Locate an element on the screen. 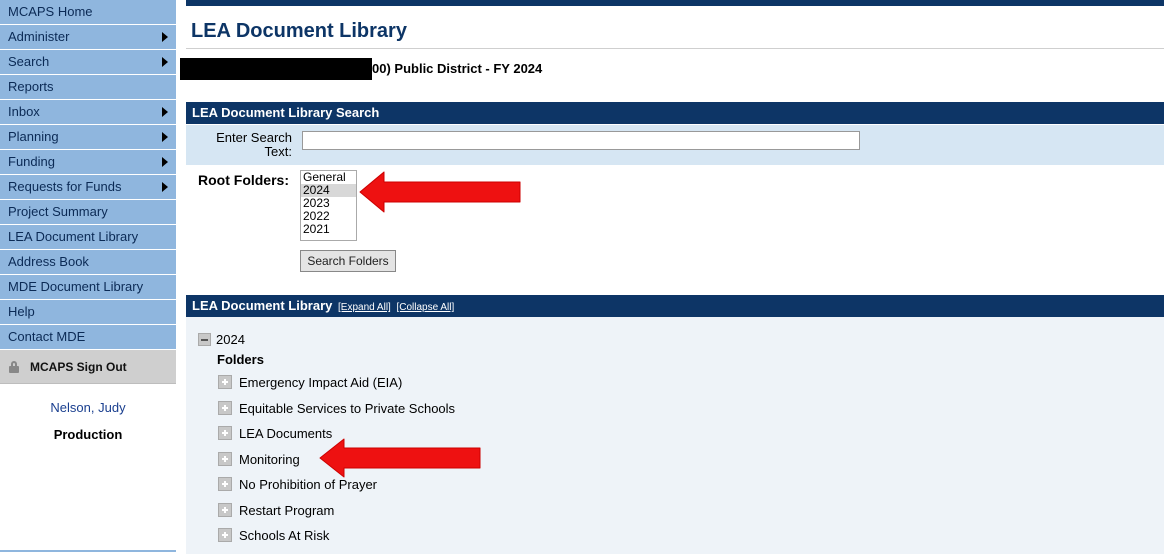 The height and width of the screenshot is (554, 1164). nav-item-label: Address Book is located at coordinates (48, 261).